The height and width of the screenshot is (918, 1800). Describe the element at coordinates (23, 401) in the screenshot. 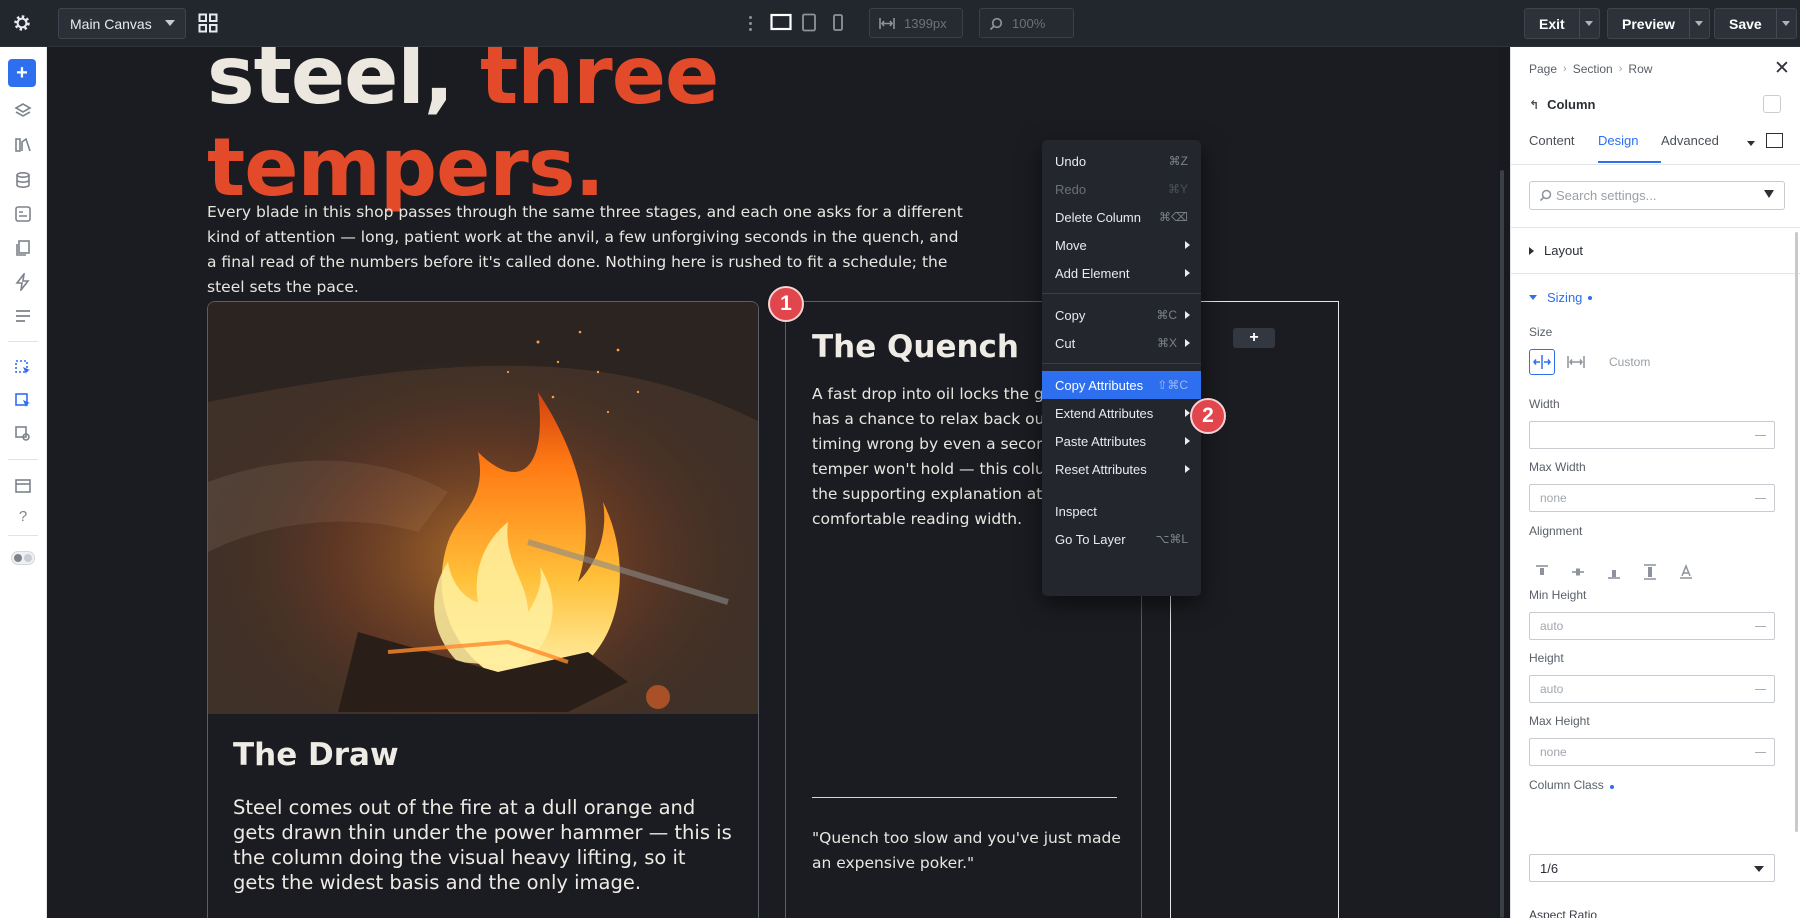

I see `multi-select-icon` at that location.